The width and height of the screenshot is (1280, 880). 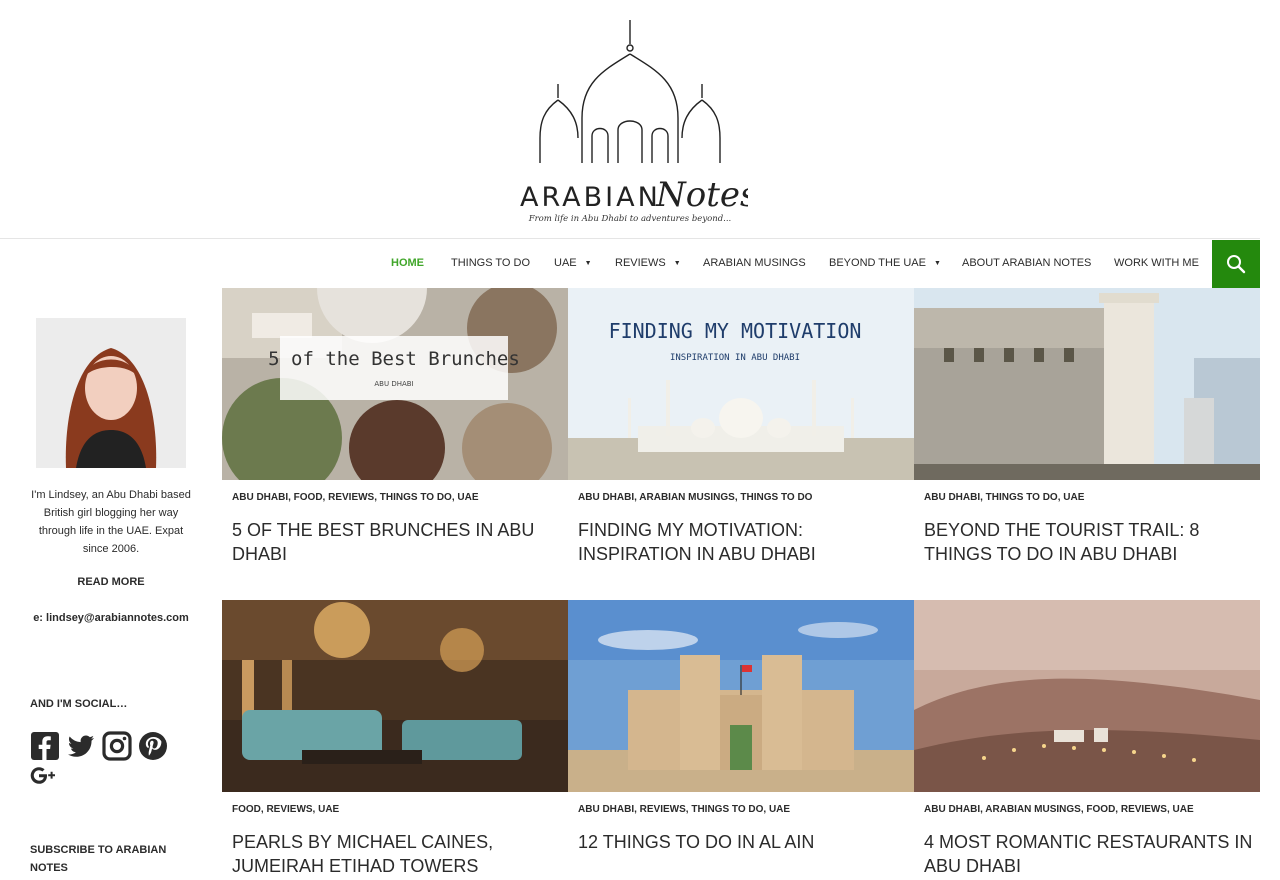 What do you see at coordinates (565, 263) in the screenshot?
I see `nav-item-label: UAE` at bounding box center [565, 263].